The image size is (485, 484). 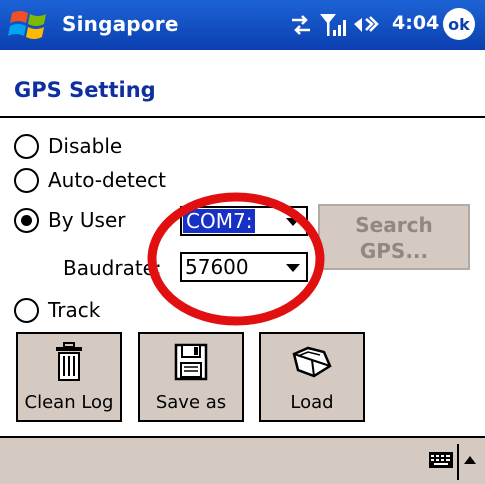 What do you see at coordinates (394, 225) in the screenshot?
I see `search-gps-label-line1: Search` at bounding box center [394, 225].